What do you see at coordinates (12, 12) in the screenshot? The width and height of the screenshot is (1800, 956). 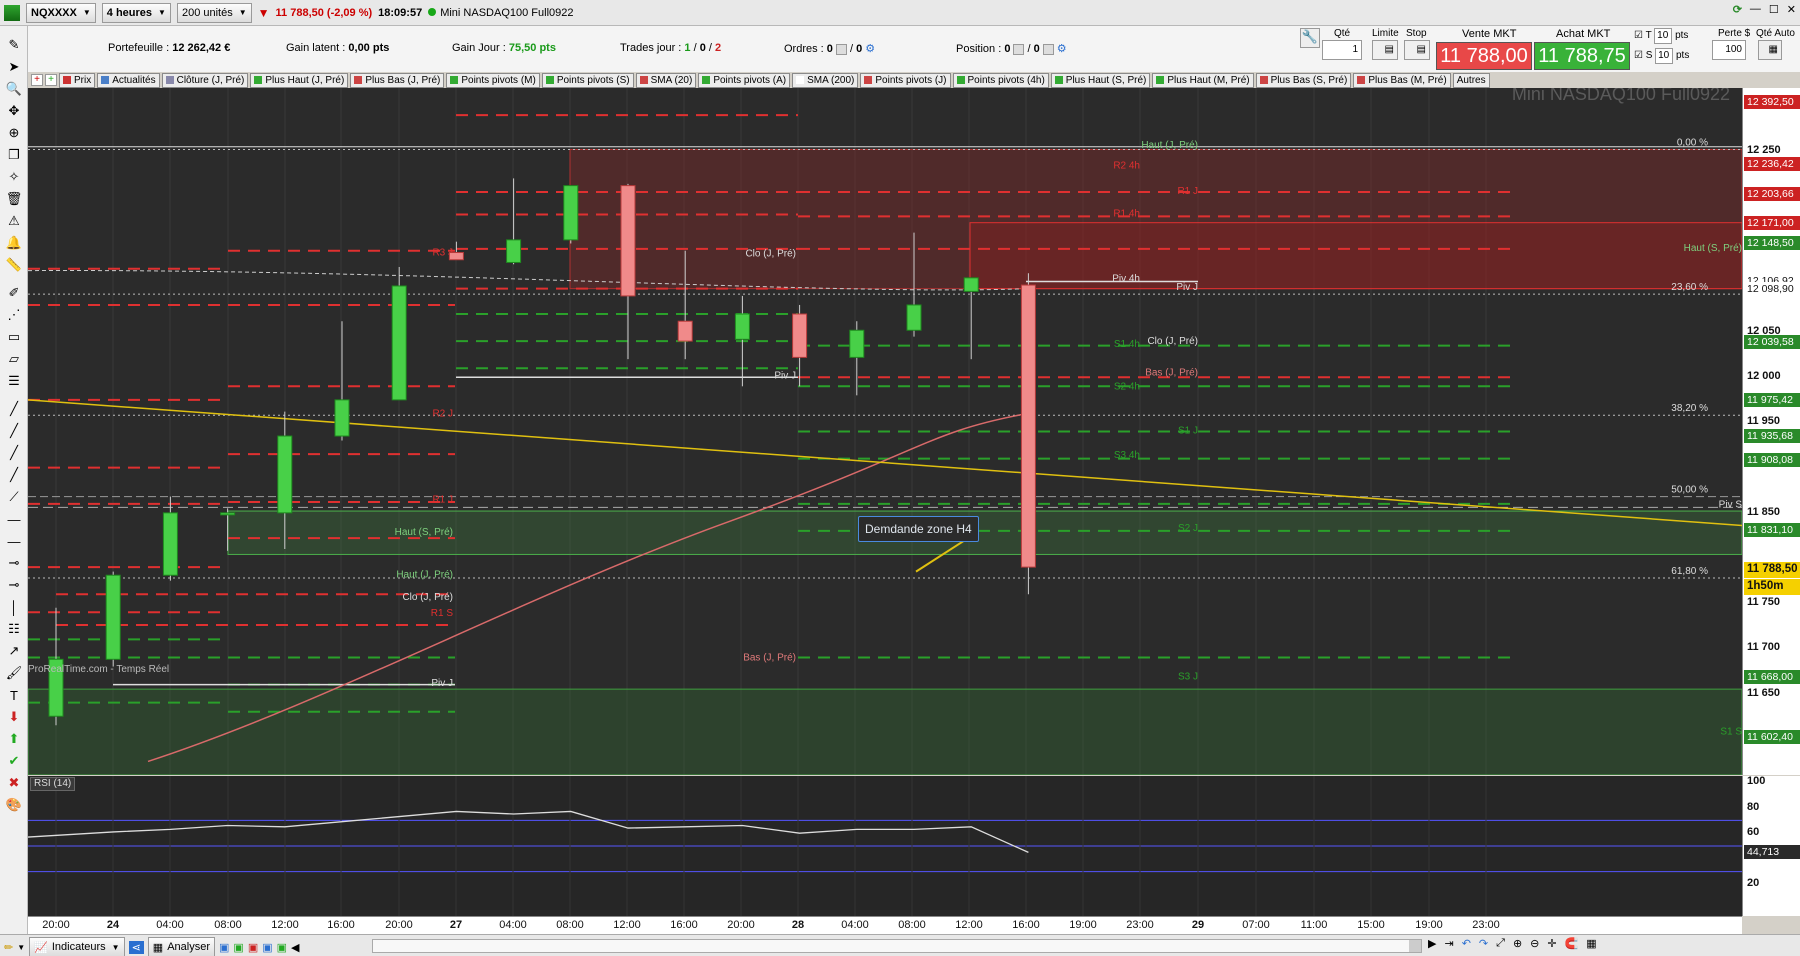 I see `chart-icon` at bounding box center [12, 12].